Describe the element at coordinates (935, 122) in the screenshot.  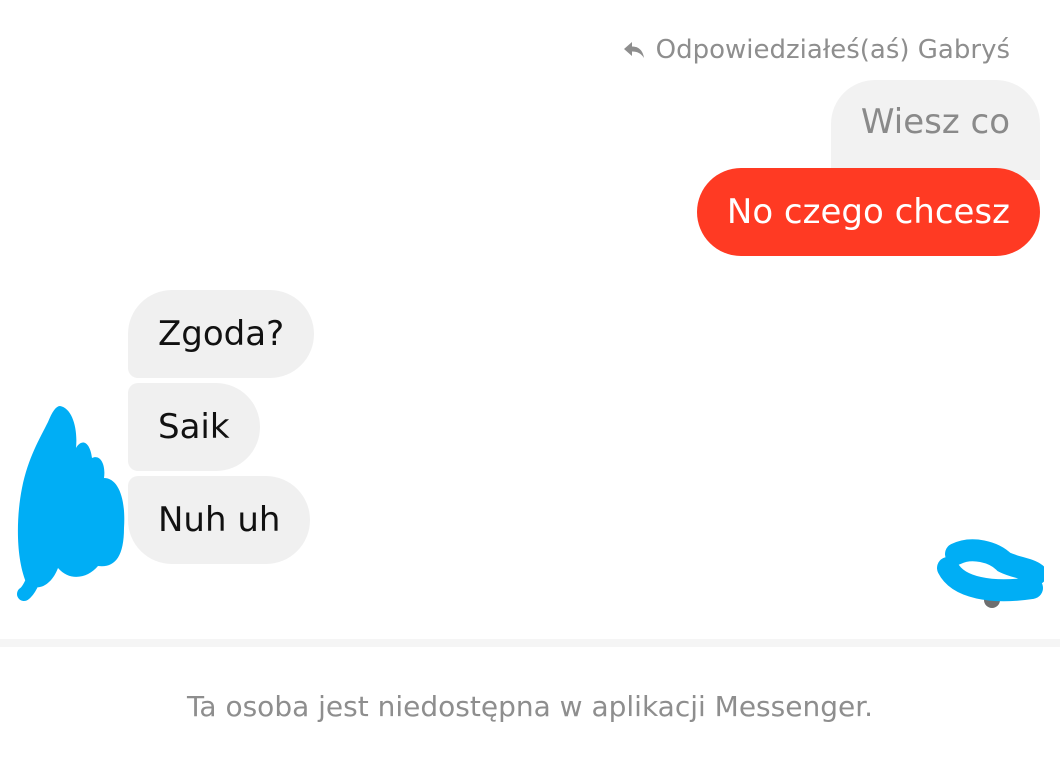
I see `quoted-message-text: Wiesz co` at that location.